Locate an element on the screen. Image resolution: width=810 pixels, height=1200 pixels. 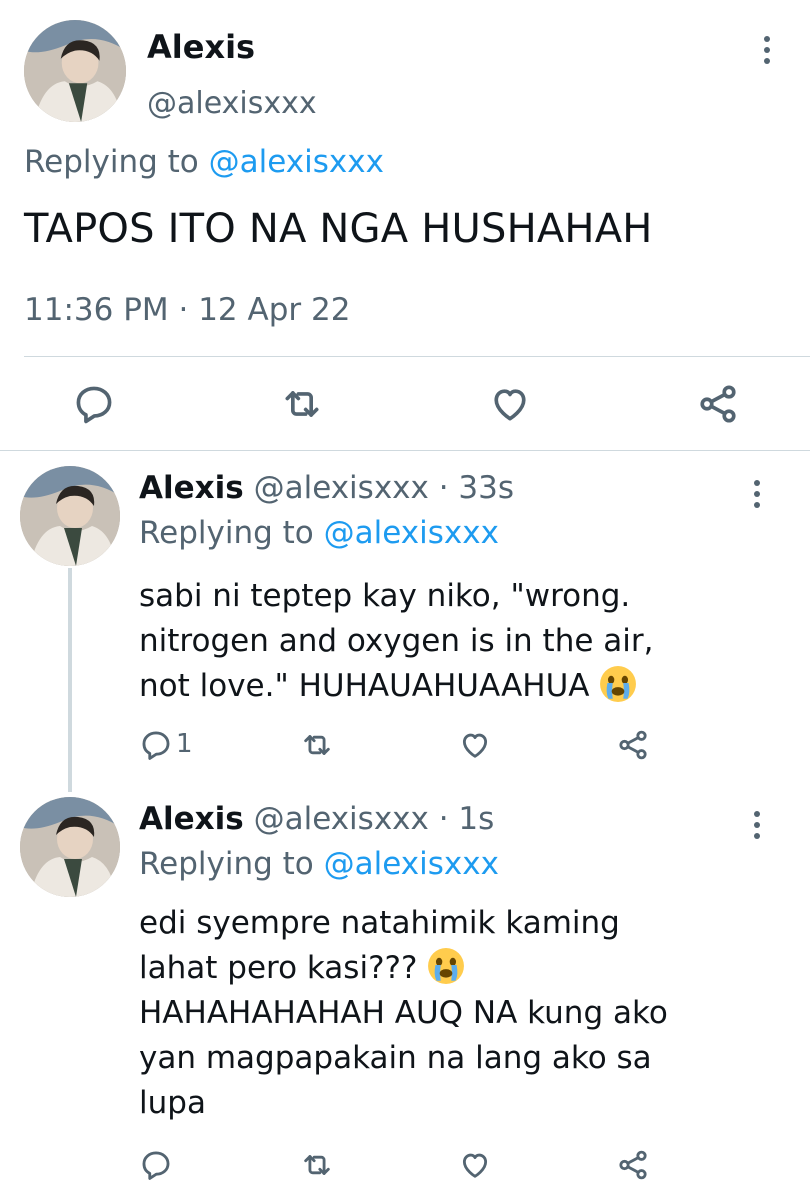
reply-count: 1 is located at coordinates (184, 744).